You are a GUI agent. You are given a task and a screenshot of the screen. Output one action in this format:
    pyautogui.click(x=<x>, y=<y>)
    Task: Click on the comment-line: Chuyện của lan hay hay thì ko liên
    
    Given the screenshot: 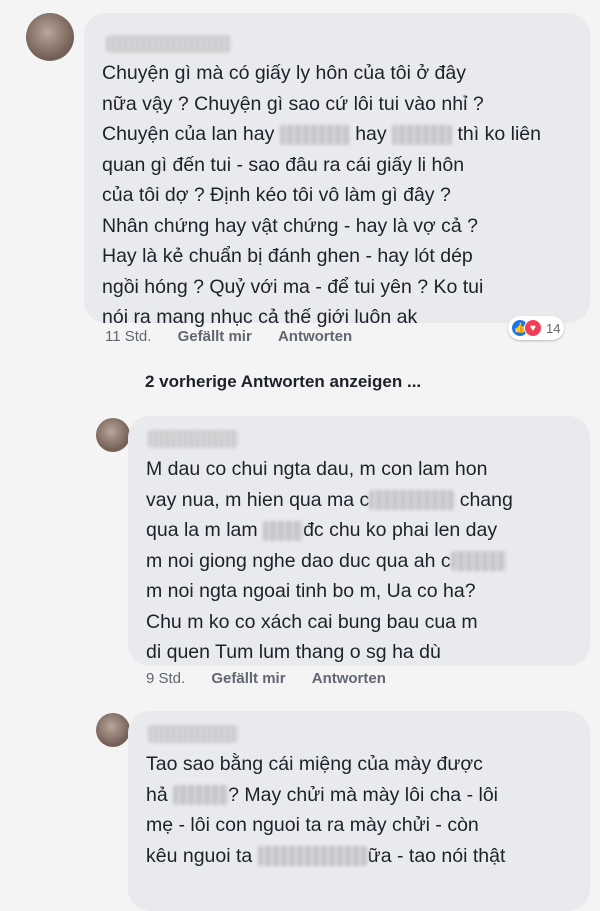 What is the action you would take?
    pyautogui.click(x=321, y=134)
    